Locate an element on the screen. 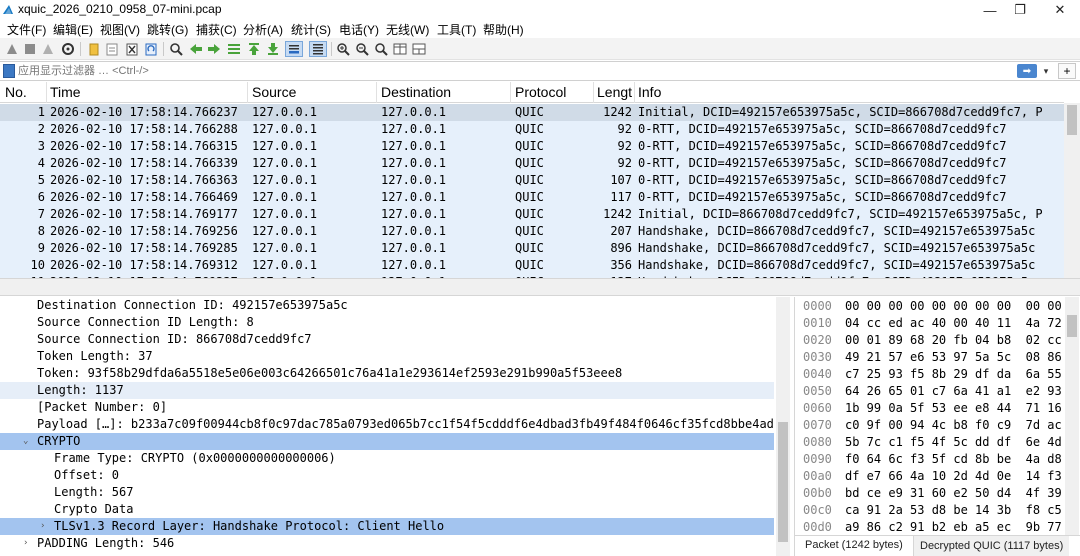 This screenshot has width=1080, height=556. last-packet-icon is located at coordinates (273, 49).